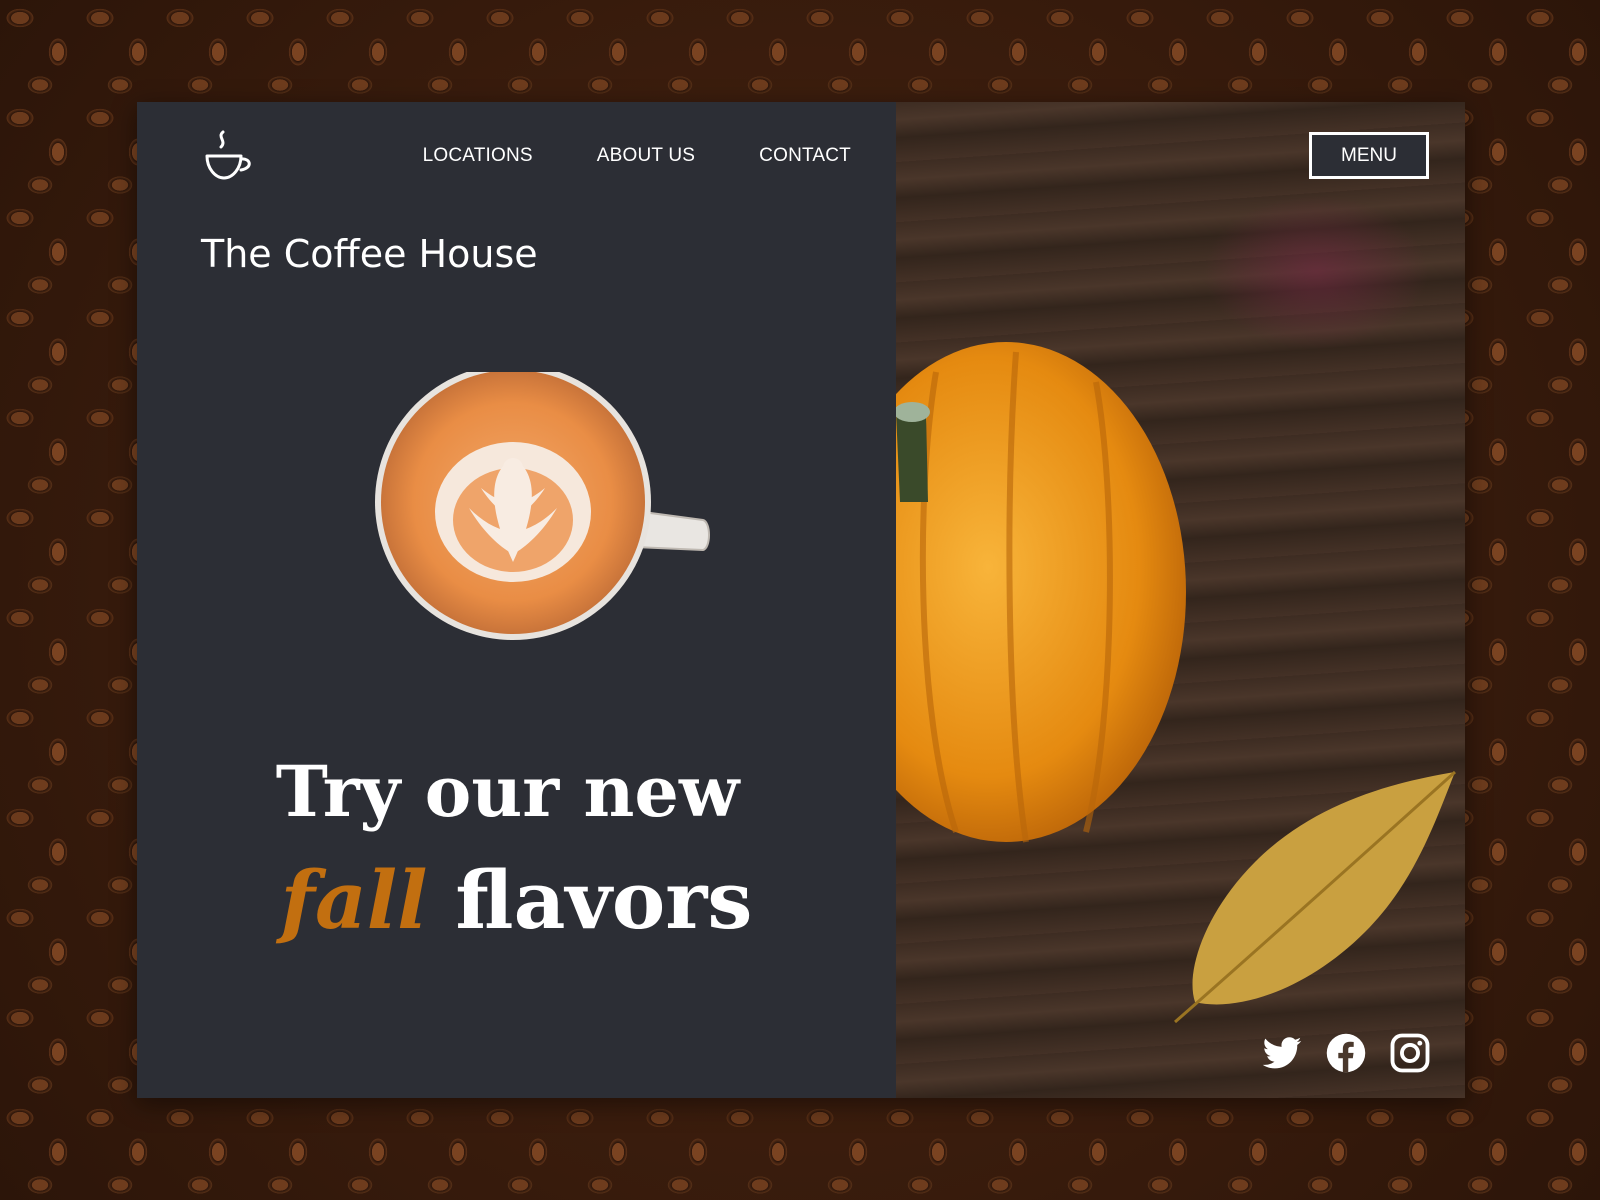 Image resolution: width=1600 pixels, height=1200 pixels. What do you see at coordinates (1369, 155) in the screenshot?
I see `menu-button: MENU` at bounding box center [1369, 155].